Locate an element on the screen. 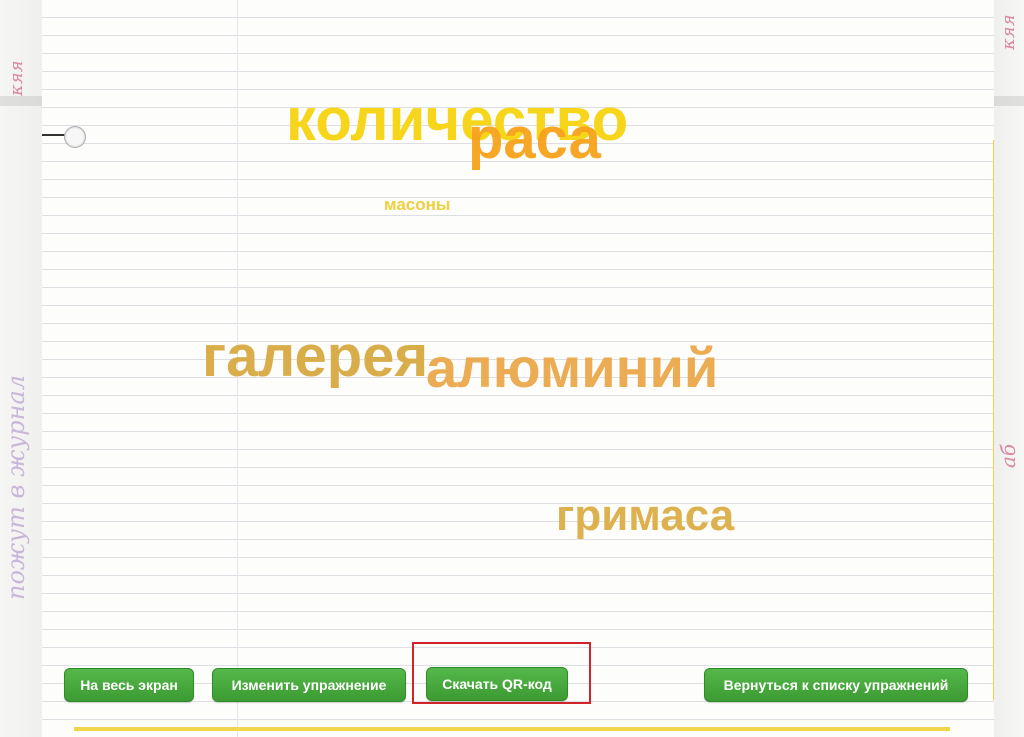 This screenshot has width=1024, height=737. fullscreen-button: На весь экран is located at coordinates (129, 685).